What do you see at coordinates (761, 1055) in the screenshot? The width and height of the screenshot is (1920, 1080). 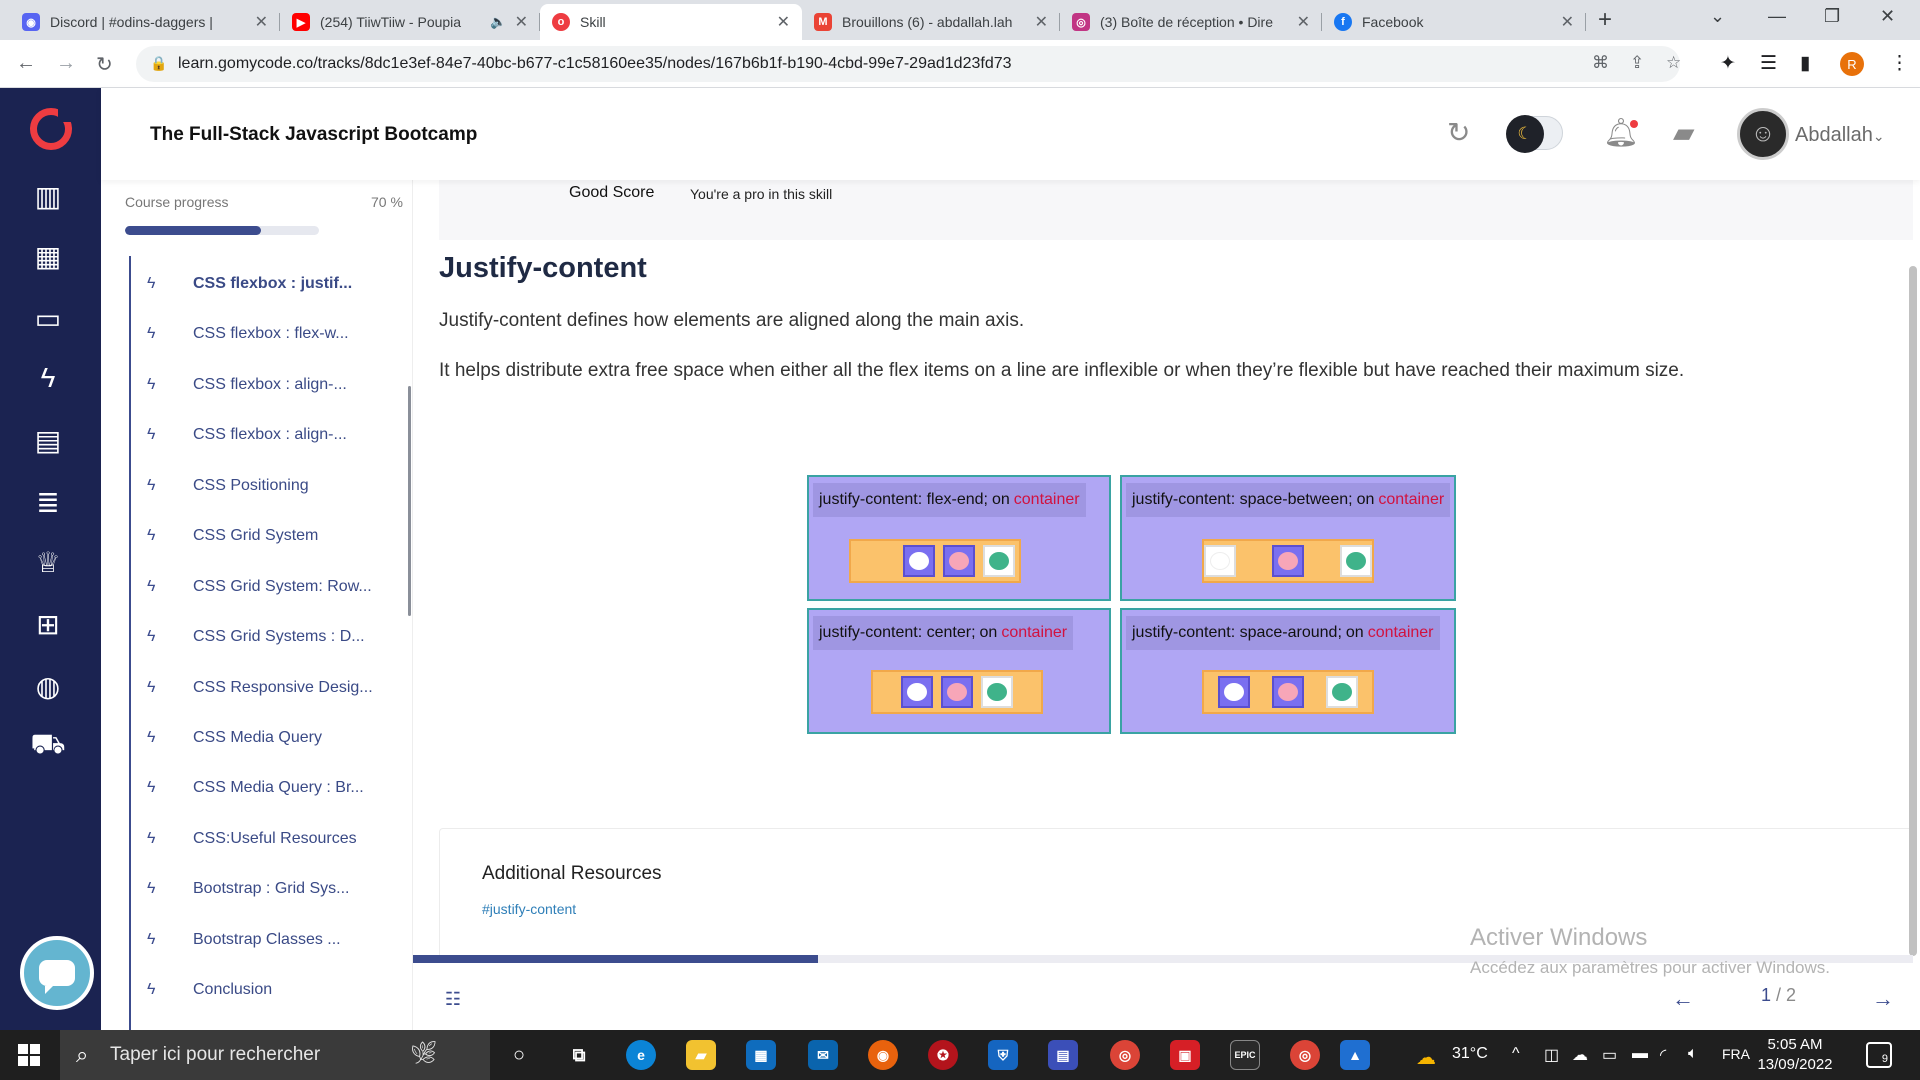 I see `store-icon: ▦` at bounding box center [761, 1055].